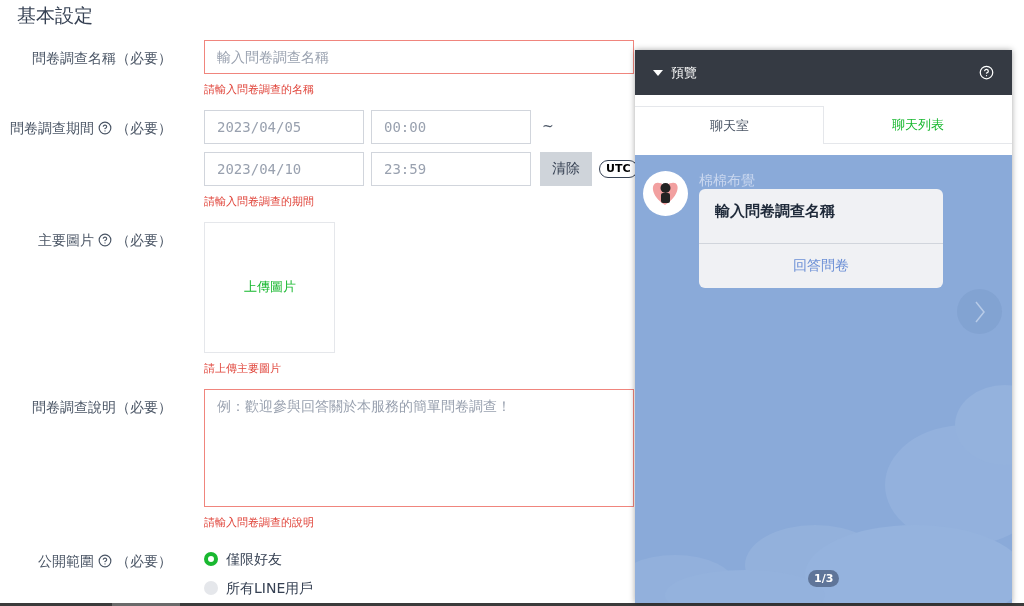  What do you see at coordinates (566, 168) in the screenshot?
I see `clear-button: 清除` at bounding box center [566, 168].